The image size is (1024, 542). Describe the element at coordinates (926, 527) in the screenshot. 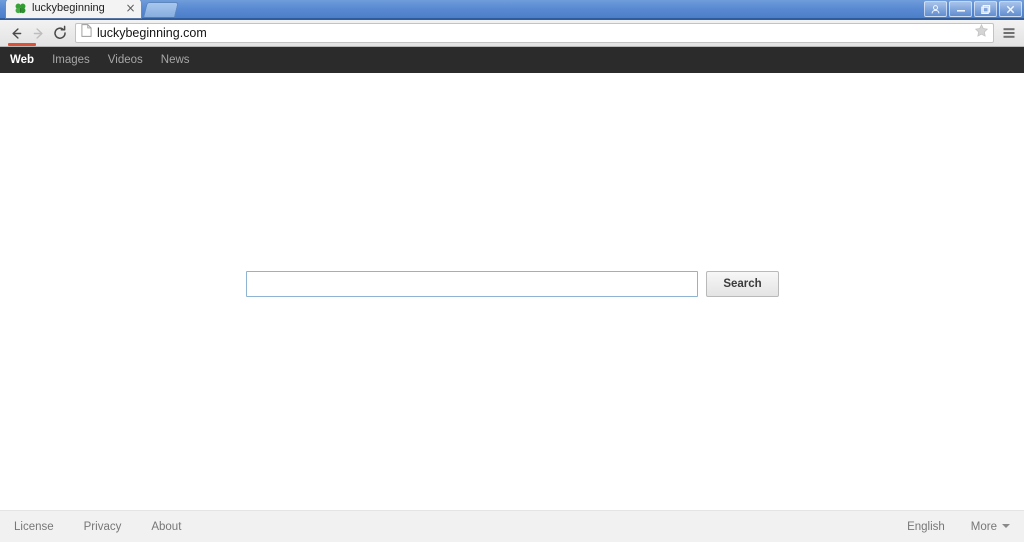

I see `footer-link-english: English` at that location.